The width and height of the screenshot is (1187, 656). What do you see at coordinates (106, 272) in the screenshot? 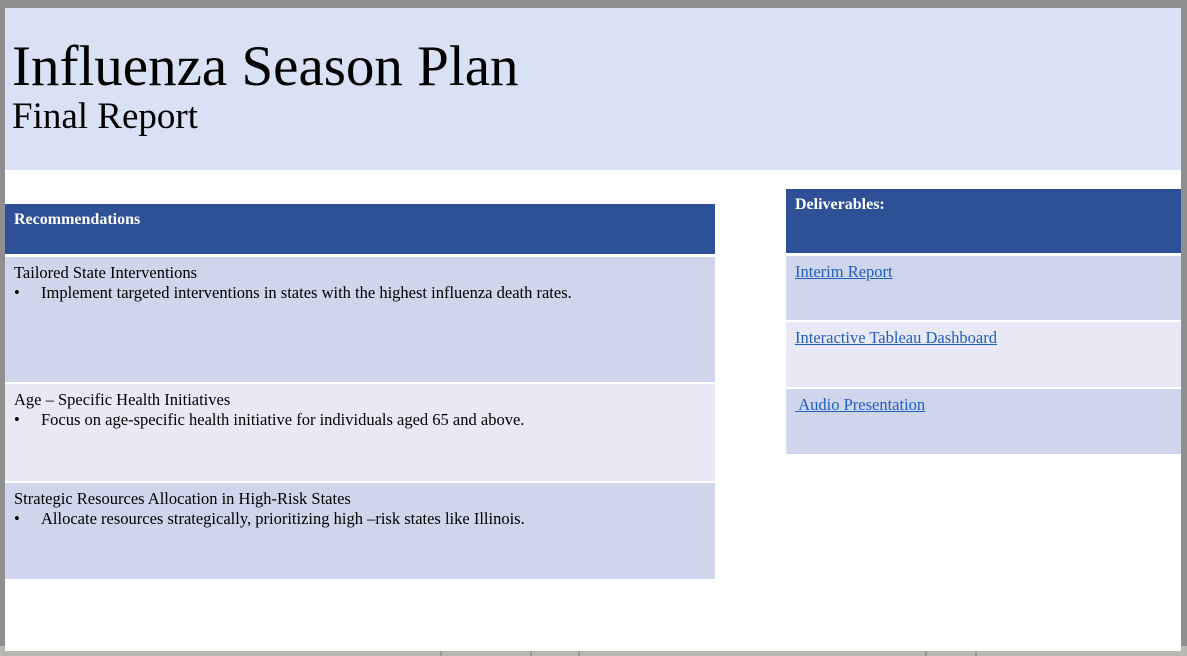
I see `recommendation-heading: Tailored State Interventions` at bounding box center [106, 272].